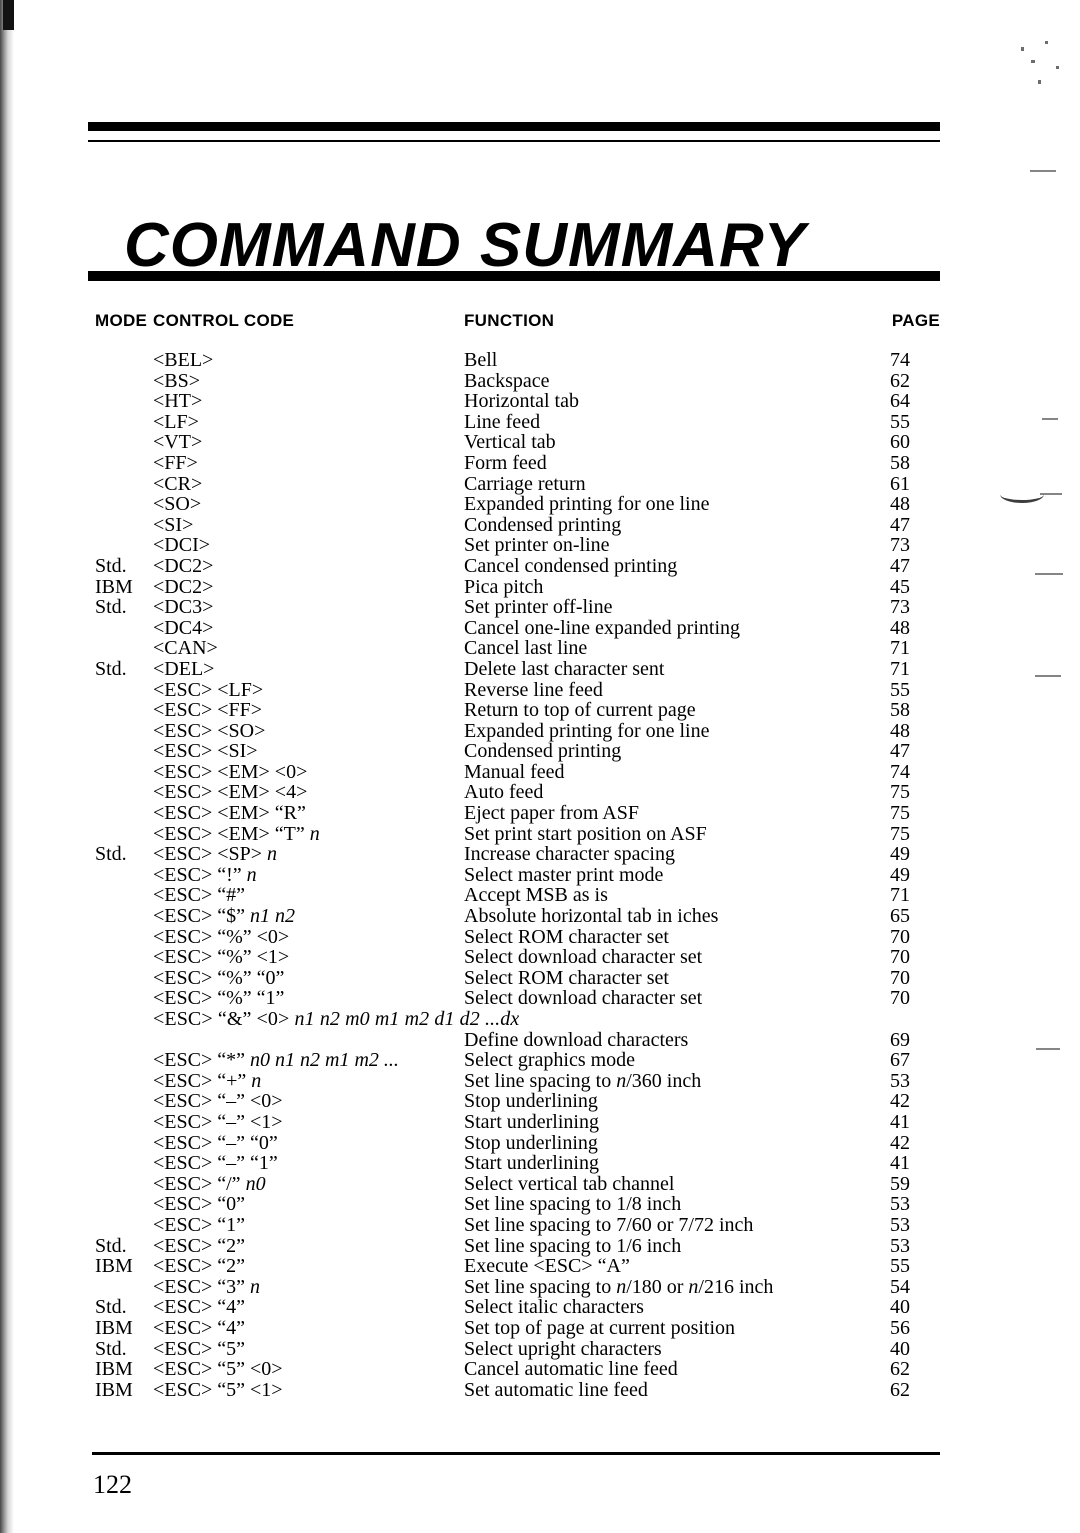  I want to click on cell-control-code: <ESC> “5” <1>, so click(218, 1389).